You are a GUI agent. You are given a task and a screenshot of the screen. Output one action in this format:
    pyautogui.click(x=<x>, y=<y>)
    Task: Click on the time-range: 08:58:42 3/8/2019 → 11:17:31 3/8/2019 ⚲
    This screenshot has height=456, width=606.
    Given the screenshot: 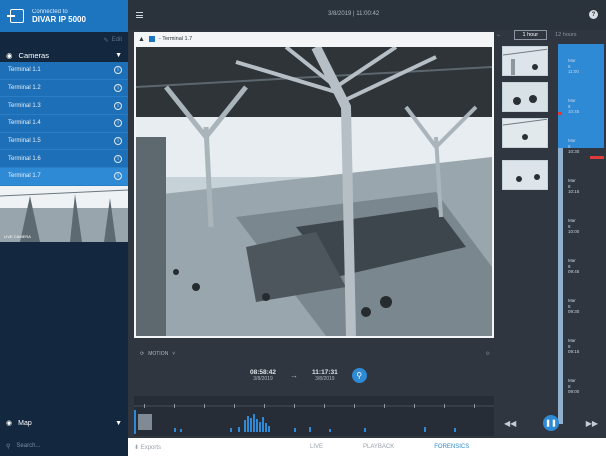 What is the action you would take?
    pyautogui.click(x=308, y=375)
    